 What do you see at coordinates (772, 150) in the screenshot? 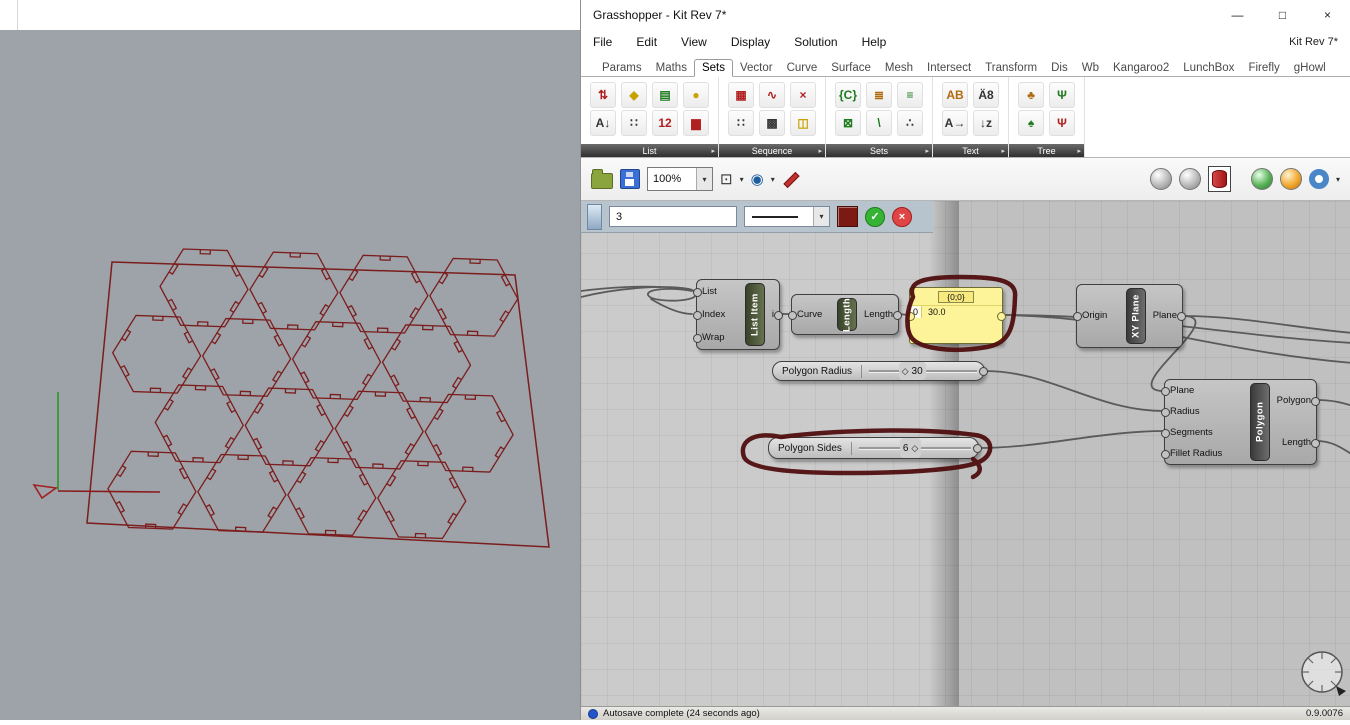
I see `ribbon-group-label-sequence: Sequence ▸` at bounding box center [772, 150].